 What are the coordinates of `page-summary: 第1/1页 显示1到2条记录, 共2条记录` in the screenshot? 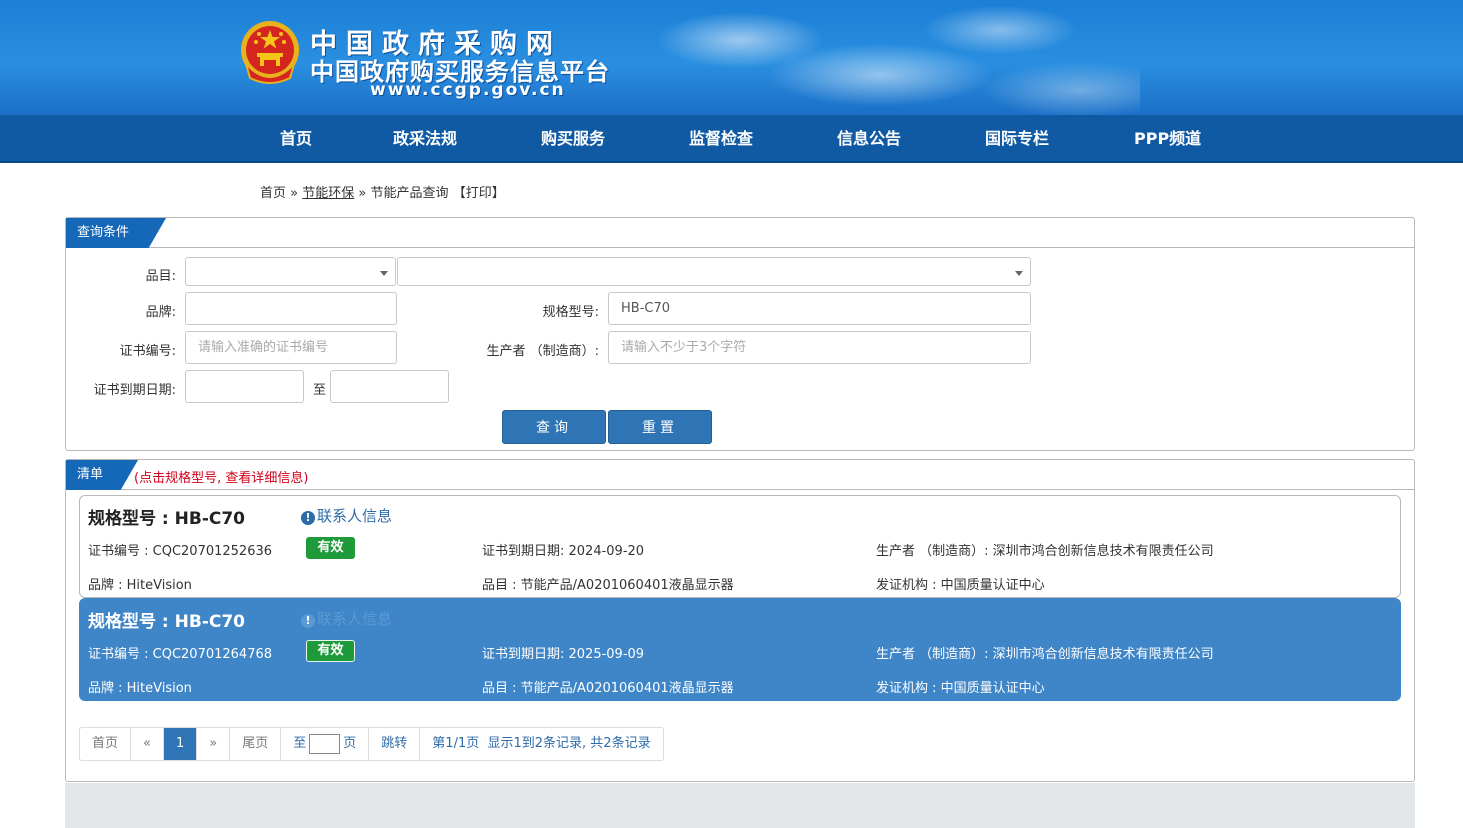 It's located at (541, 744).